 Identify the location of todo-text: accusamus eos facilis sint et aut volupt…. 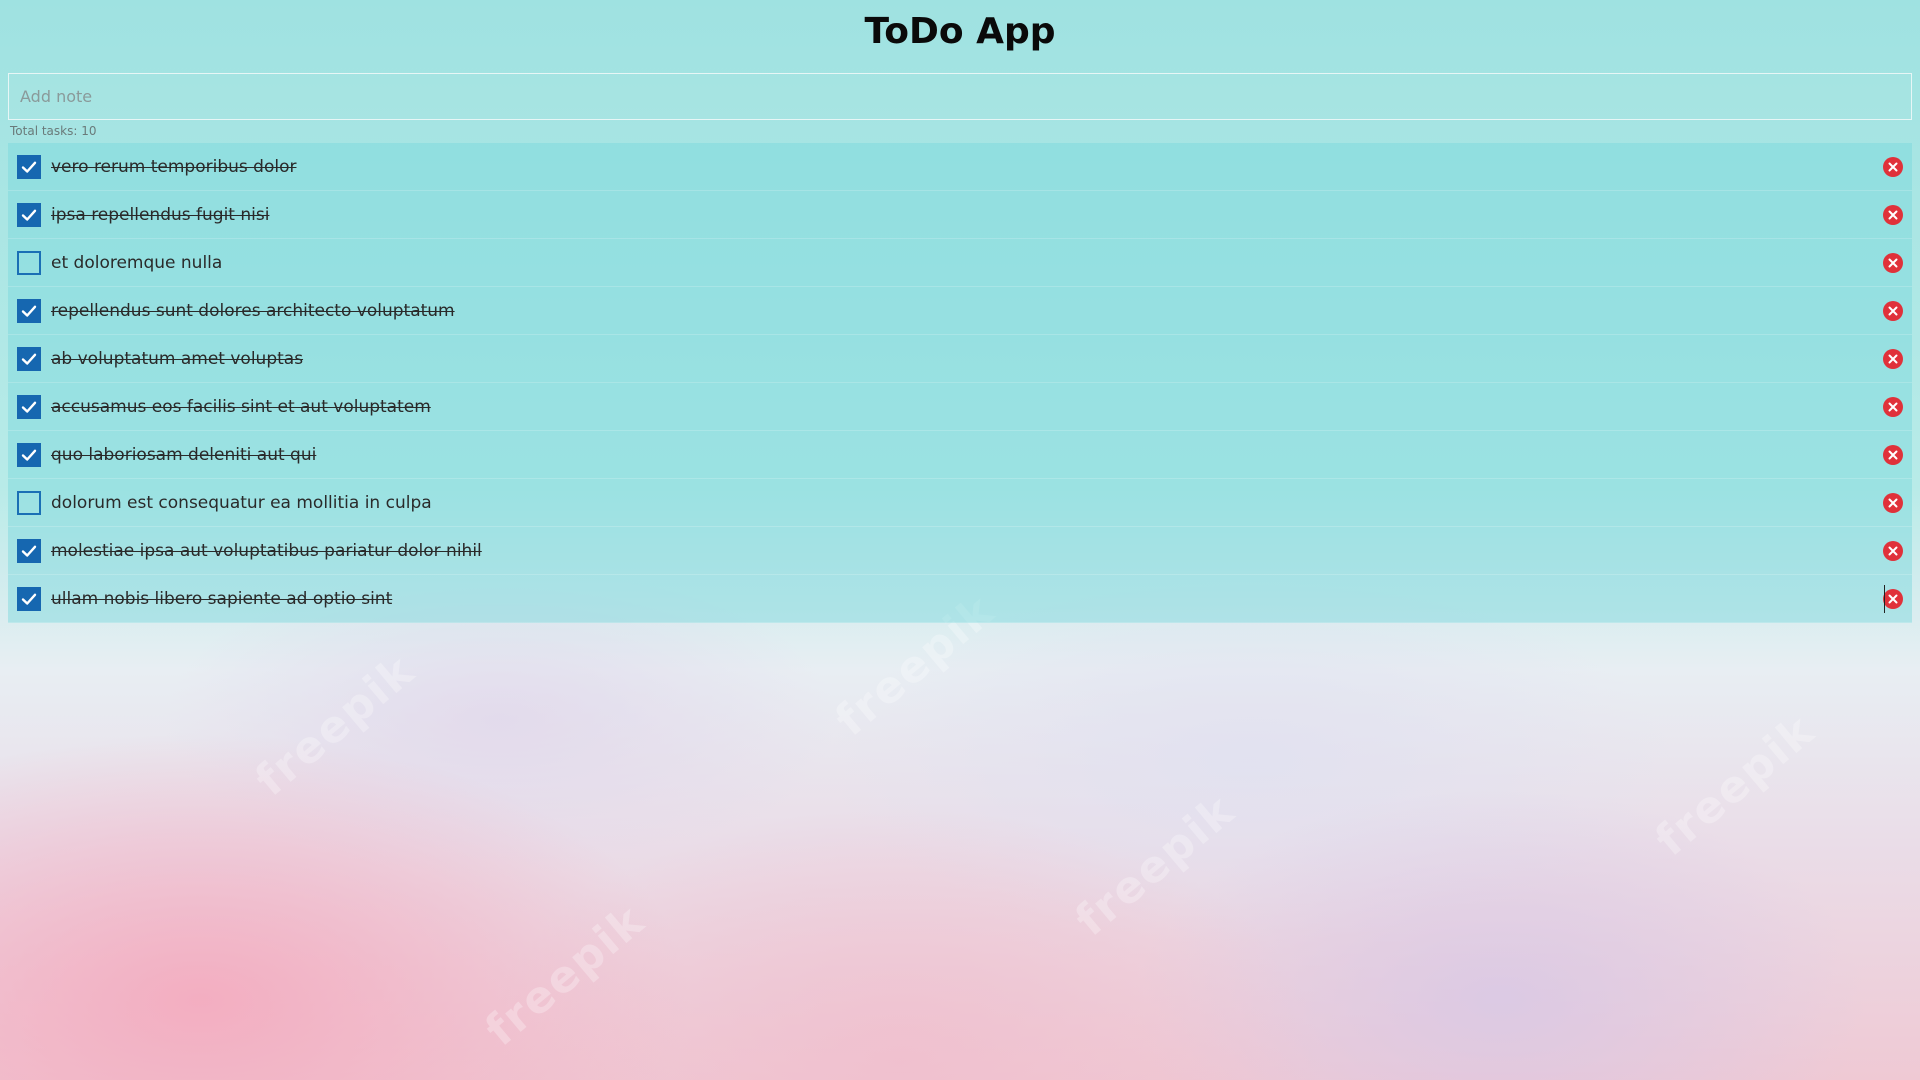
(241, 407).